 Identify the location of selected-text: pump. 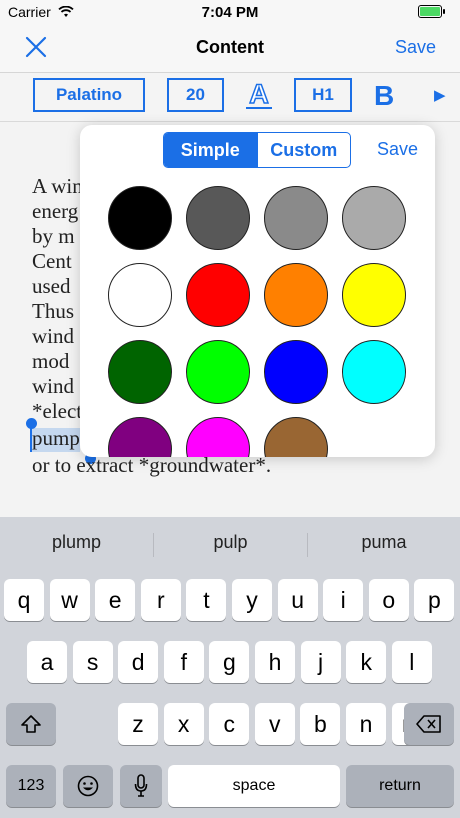
(56, 438).